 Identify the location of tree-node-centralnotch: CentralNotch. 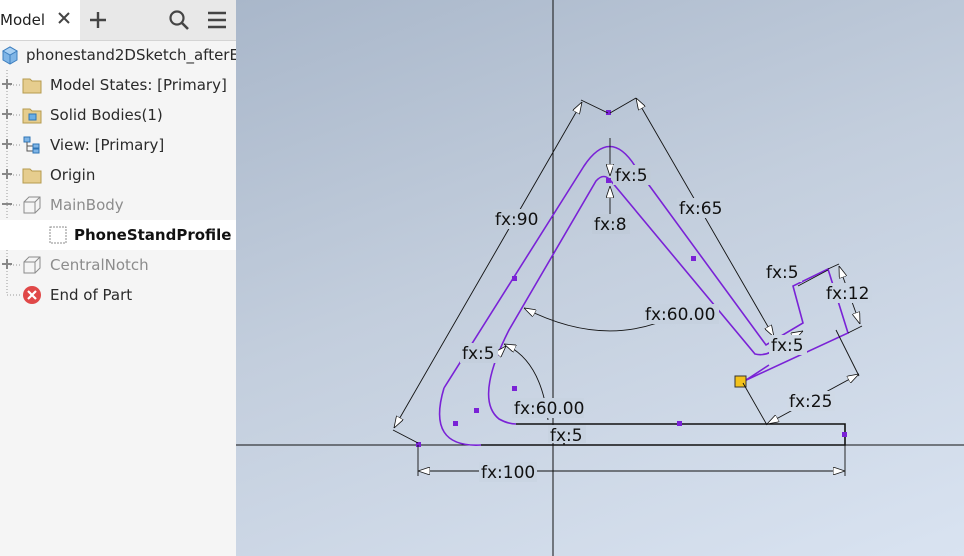
(118, 265).